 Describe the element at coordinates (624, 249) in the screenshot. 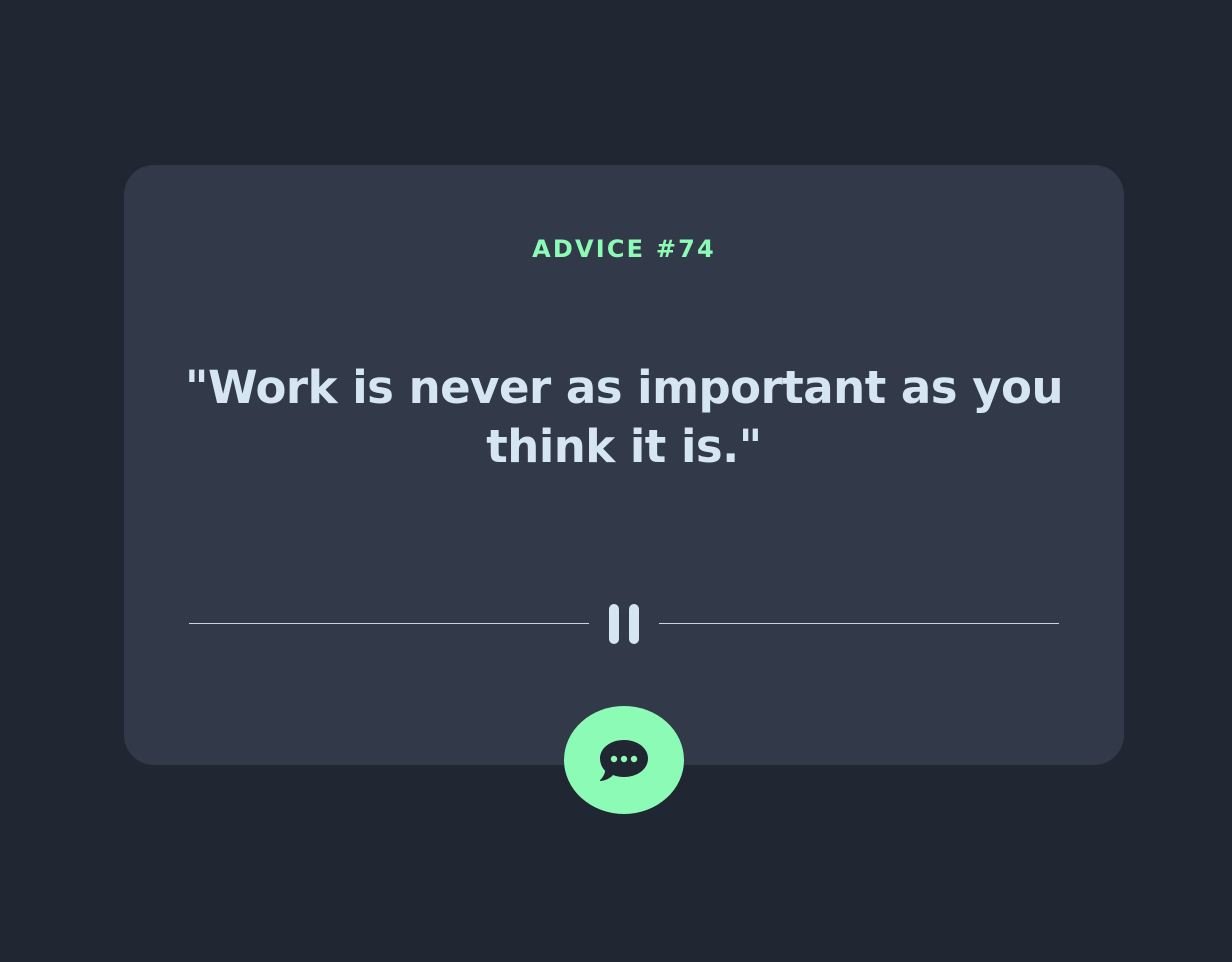

I see `advice-number: ADVICE #74` at that location.